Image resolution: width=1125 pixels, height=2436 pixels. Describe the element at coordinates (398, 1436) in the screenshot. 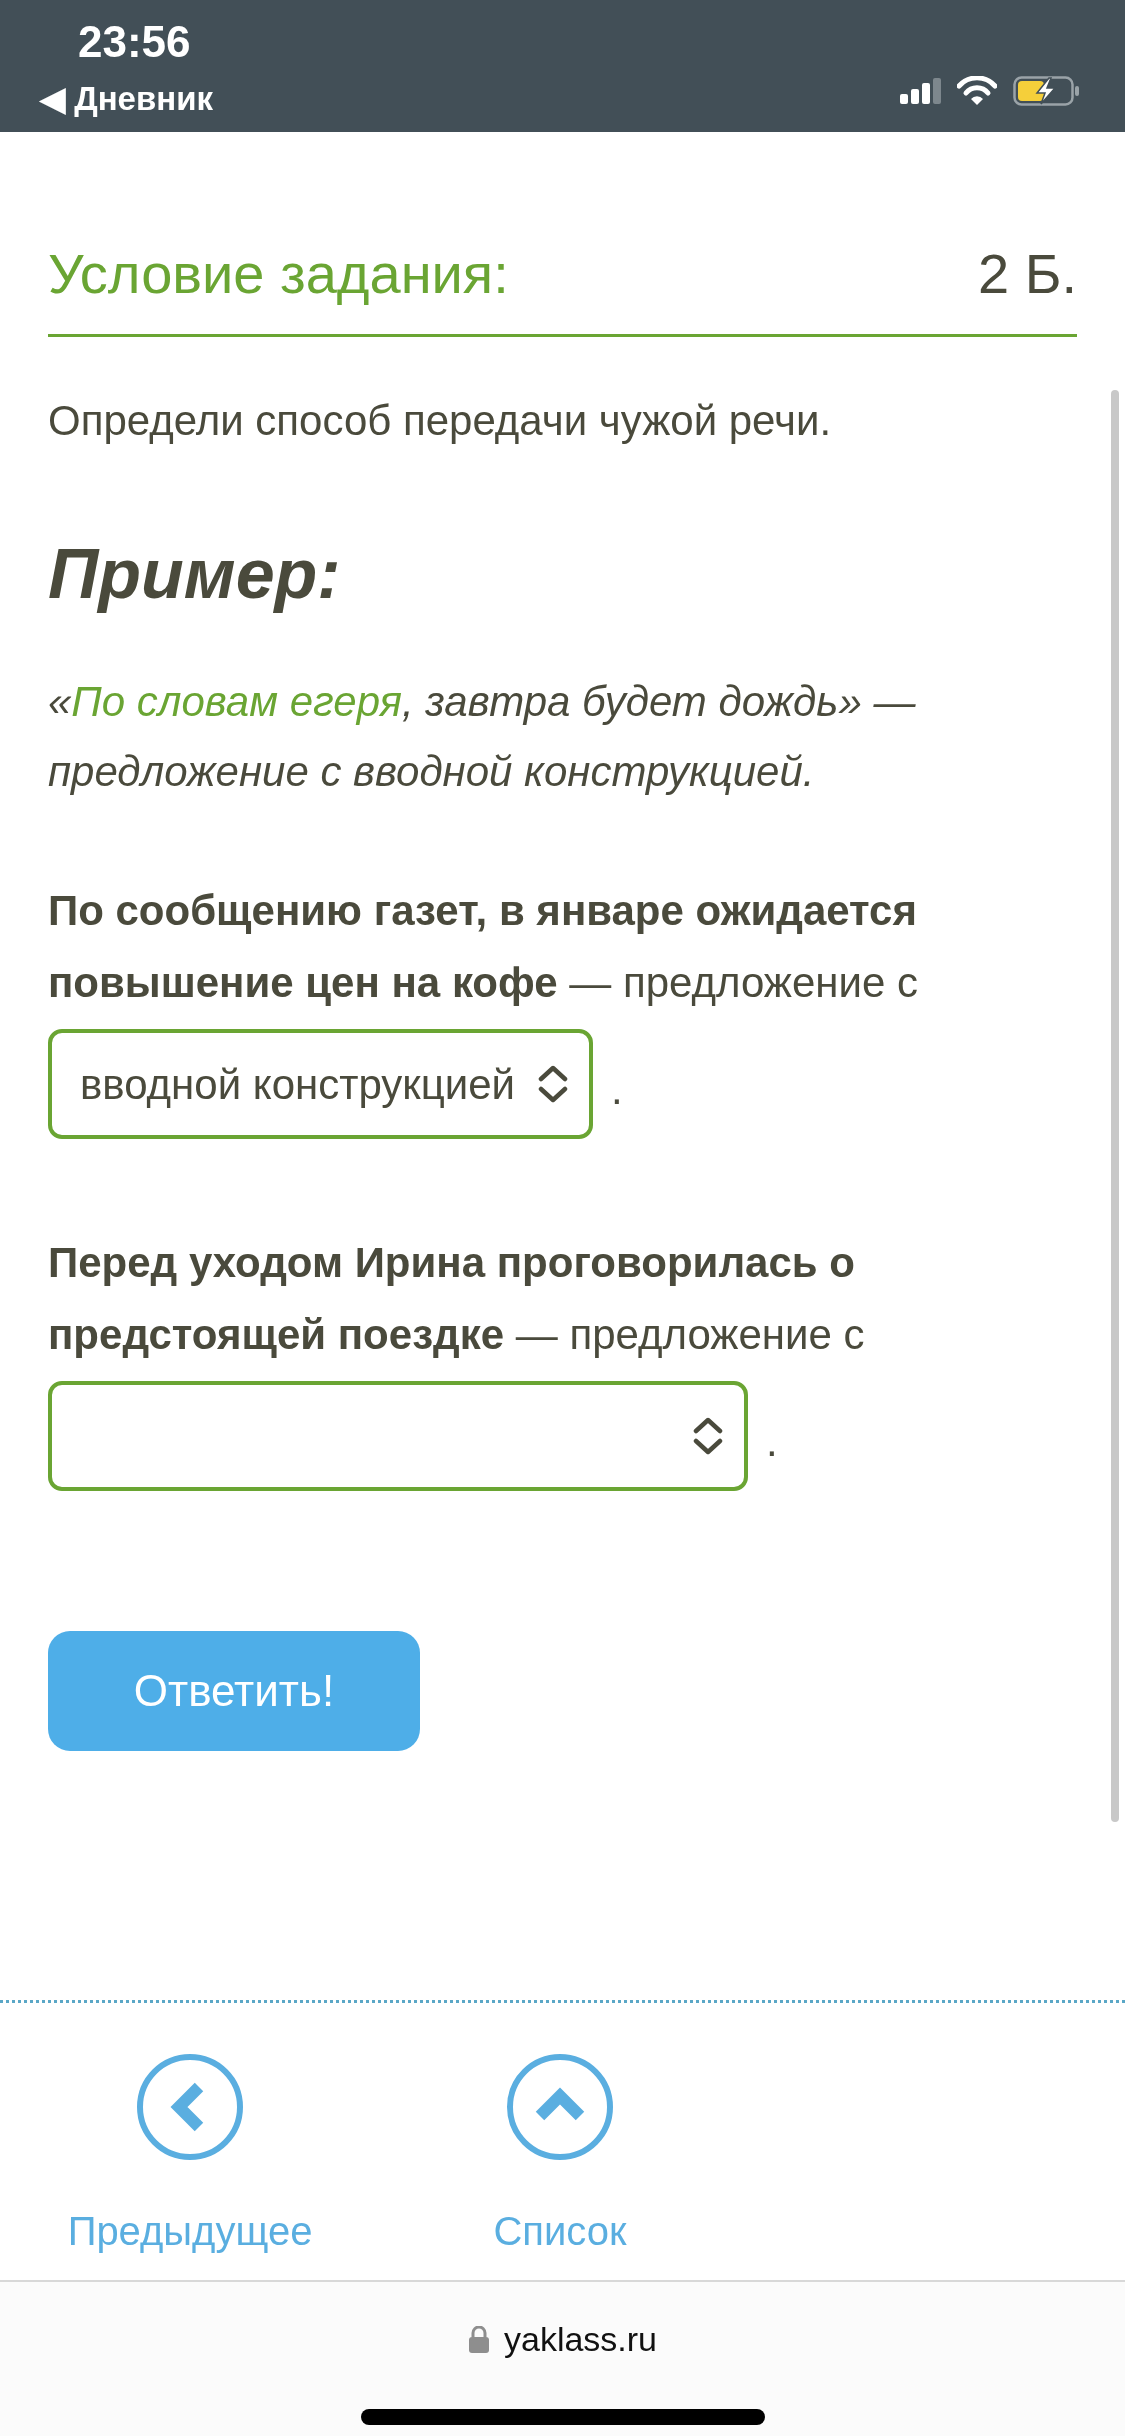

I see `answer-dropdown` at that location.